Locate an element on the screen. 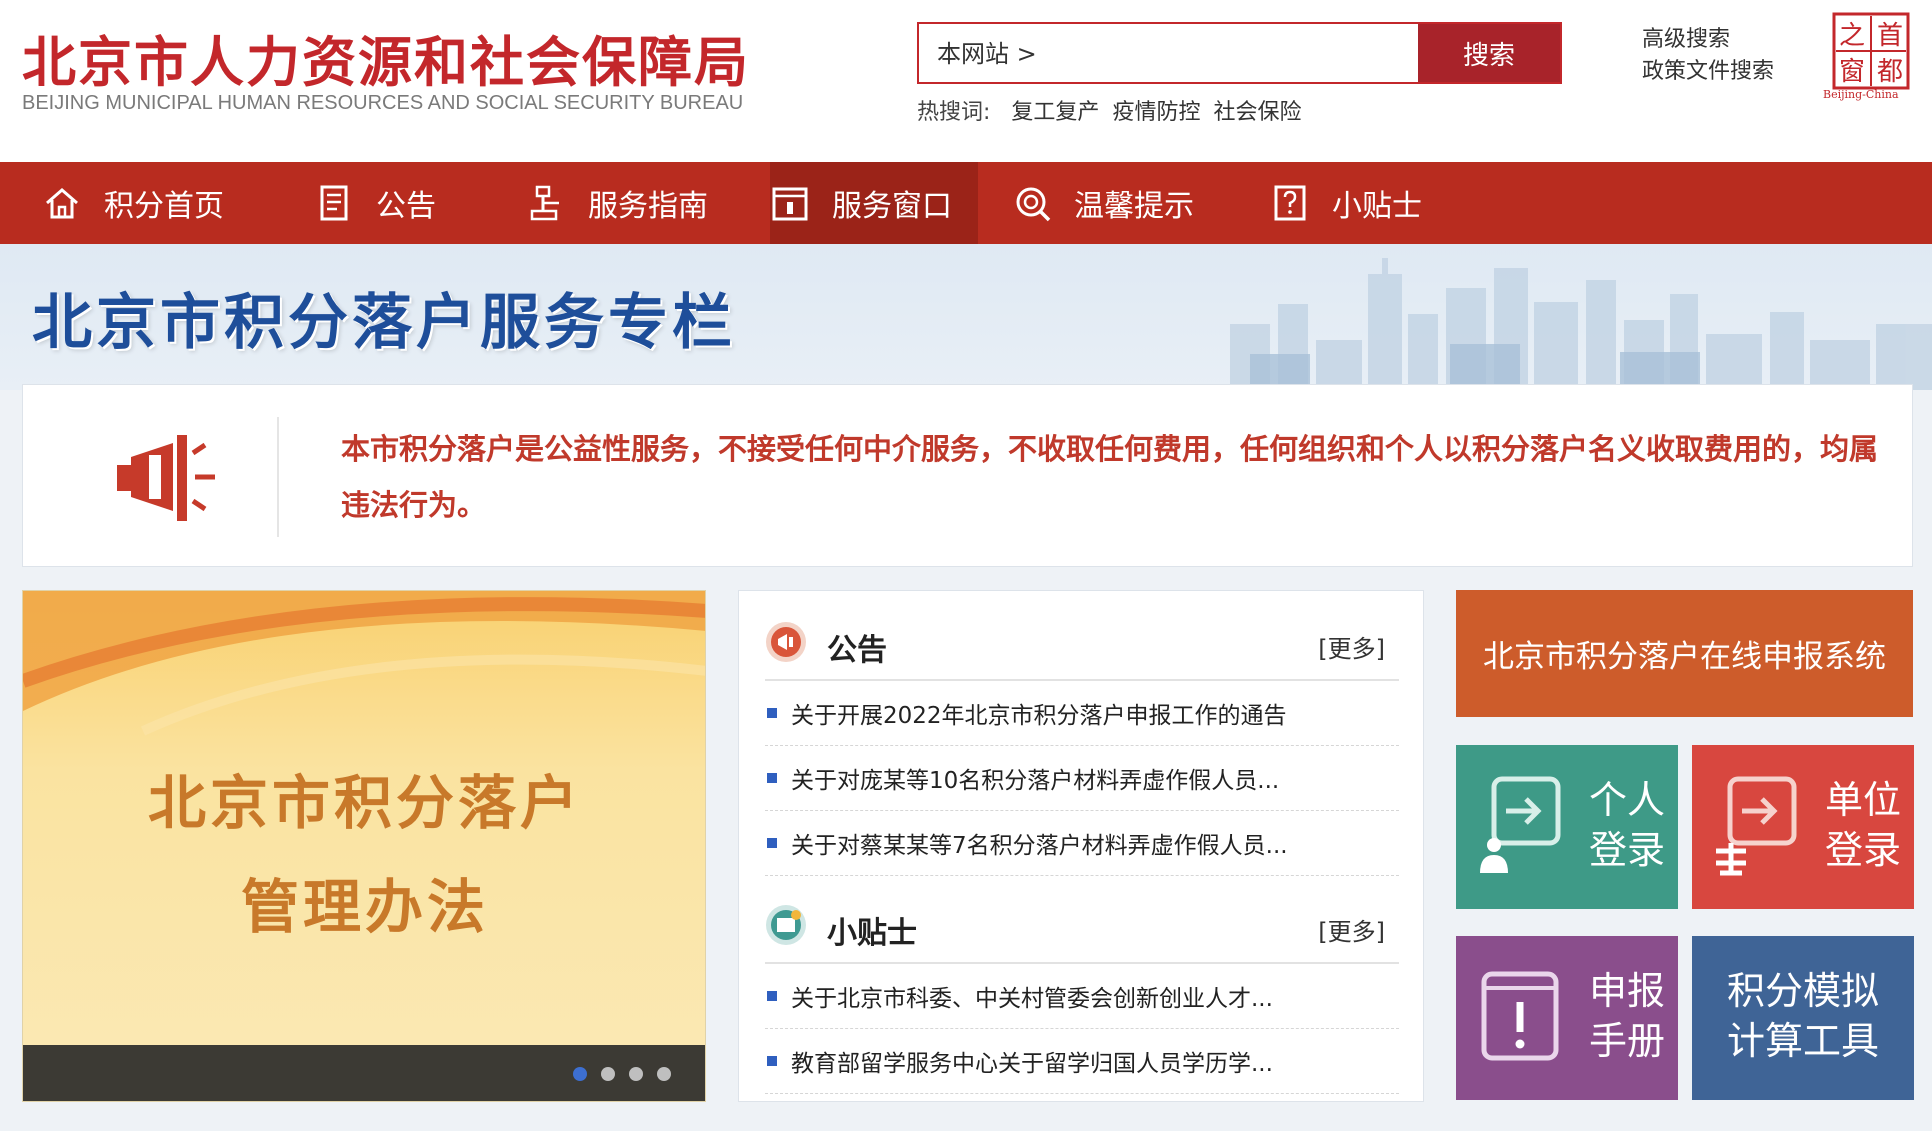 This screenshot has width=1932, height=1131. search-scope-selector: 本网站 > is located at coordinates (987, 51).